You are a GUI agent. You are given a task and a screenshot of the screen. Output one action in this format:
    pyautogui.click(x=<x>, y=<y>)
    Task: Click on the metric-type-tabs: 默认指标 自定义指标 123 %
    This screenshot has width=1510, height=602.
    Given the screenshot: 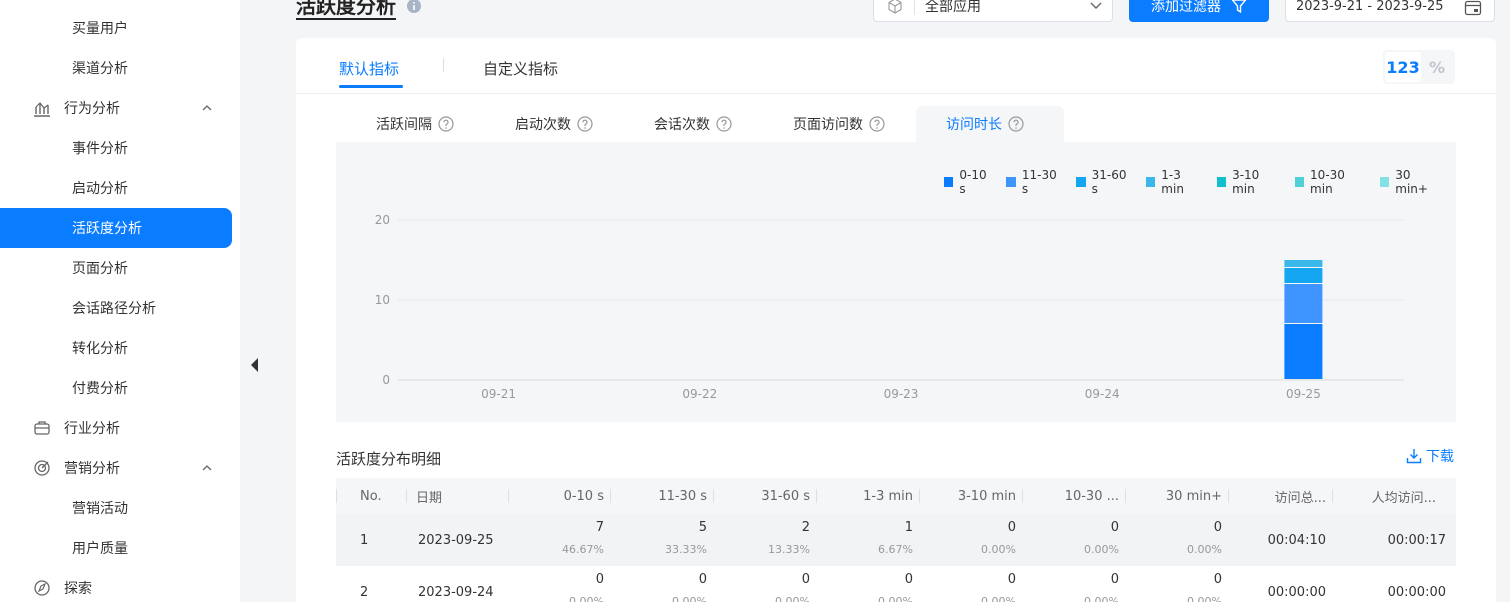 What is the action you would take?
    pyautogui.click(x=896, y=66)
    